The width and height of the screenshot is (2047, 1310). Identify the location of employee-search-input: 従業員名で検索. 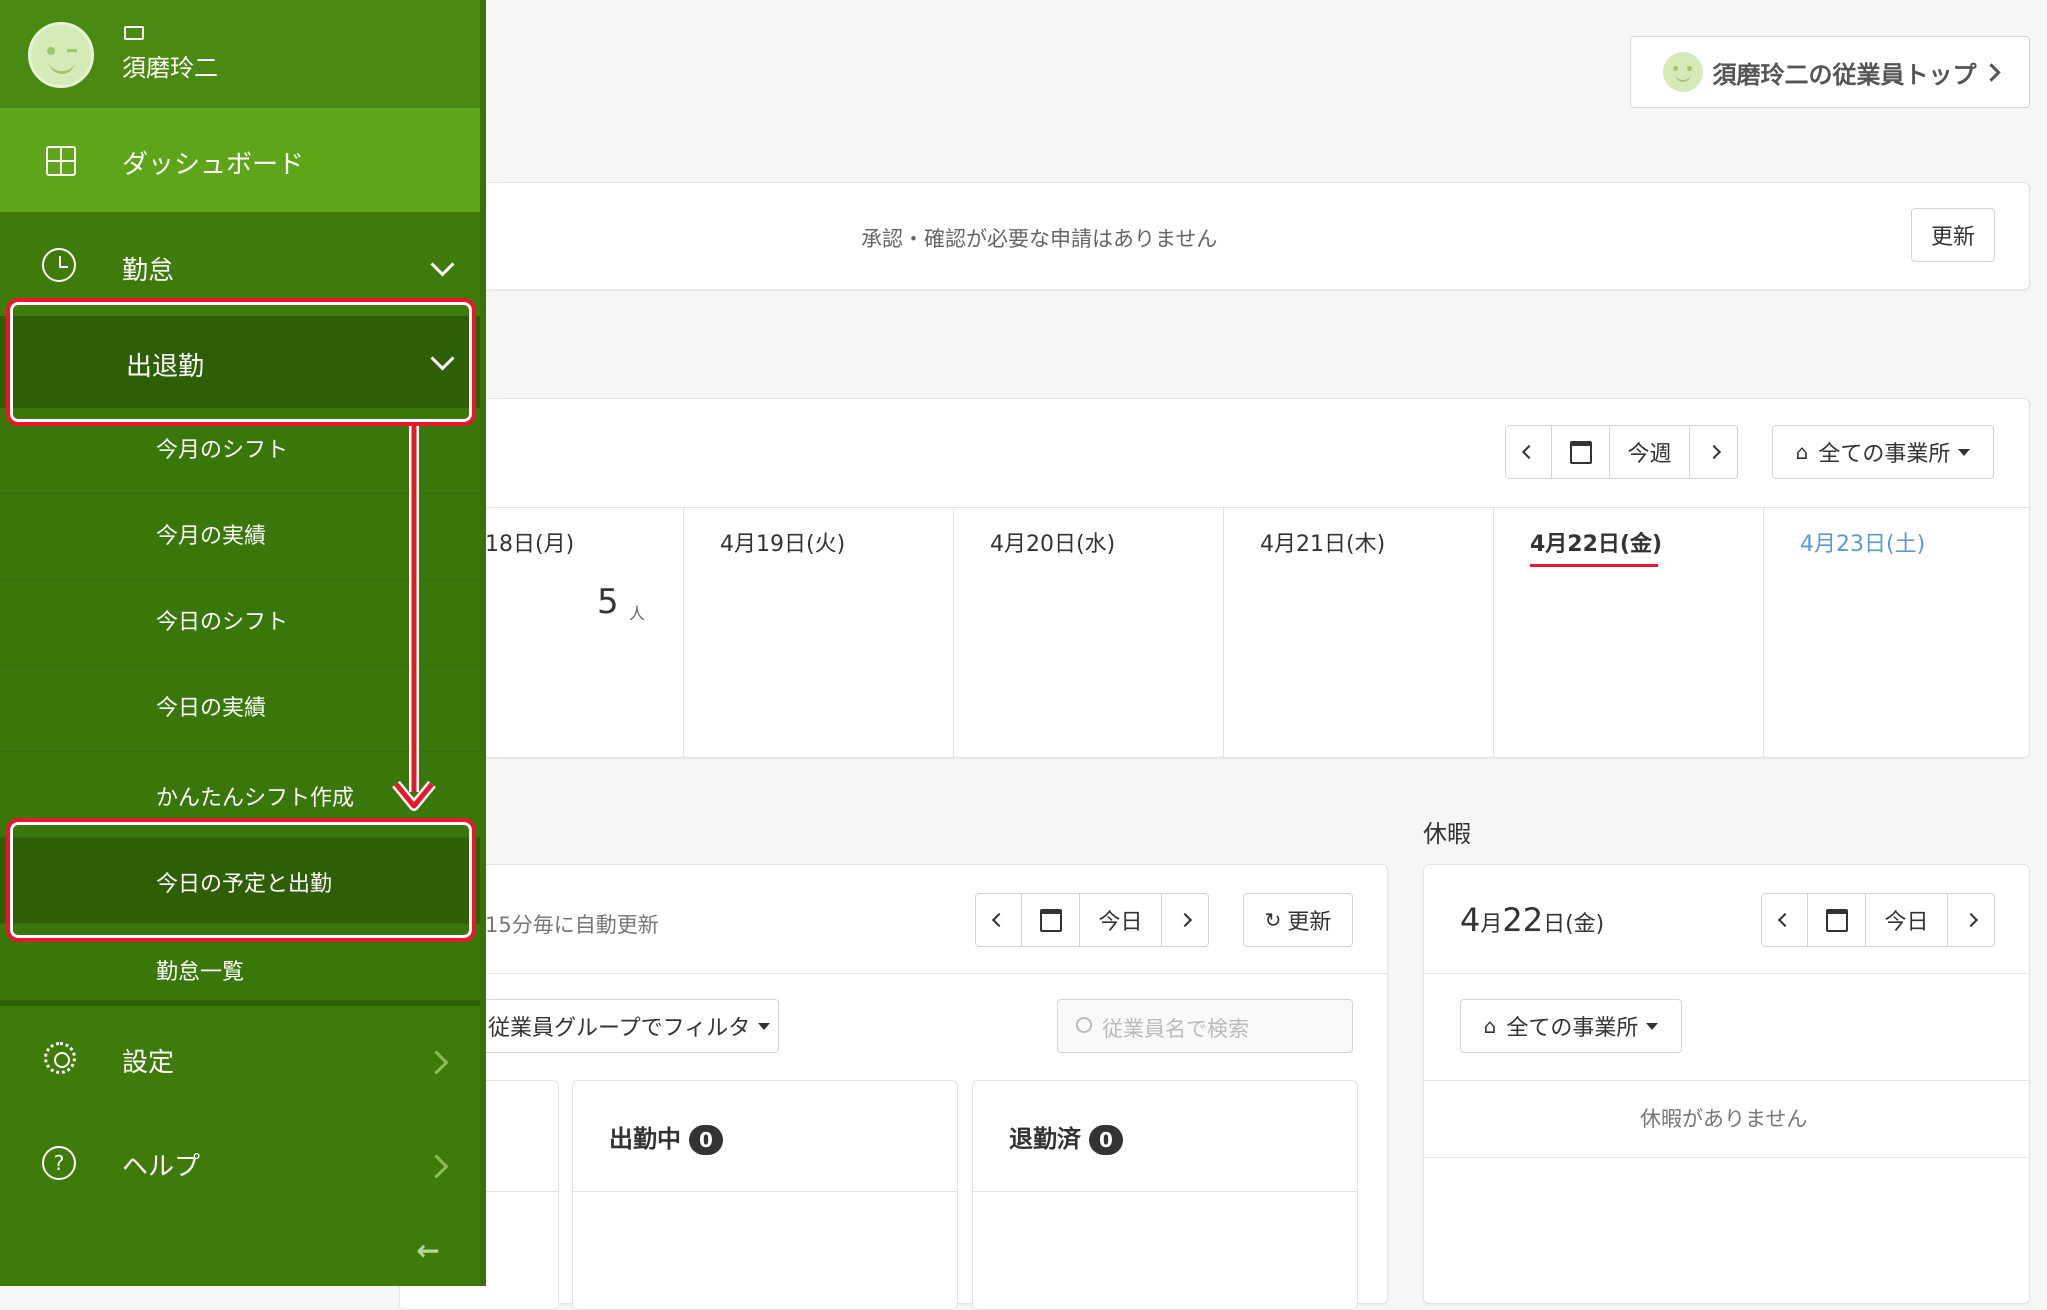
(1205, 1026).